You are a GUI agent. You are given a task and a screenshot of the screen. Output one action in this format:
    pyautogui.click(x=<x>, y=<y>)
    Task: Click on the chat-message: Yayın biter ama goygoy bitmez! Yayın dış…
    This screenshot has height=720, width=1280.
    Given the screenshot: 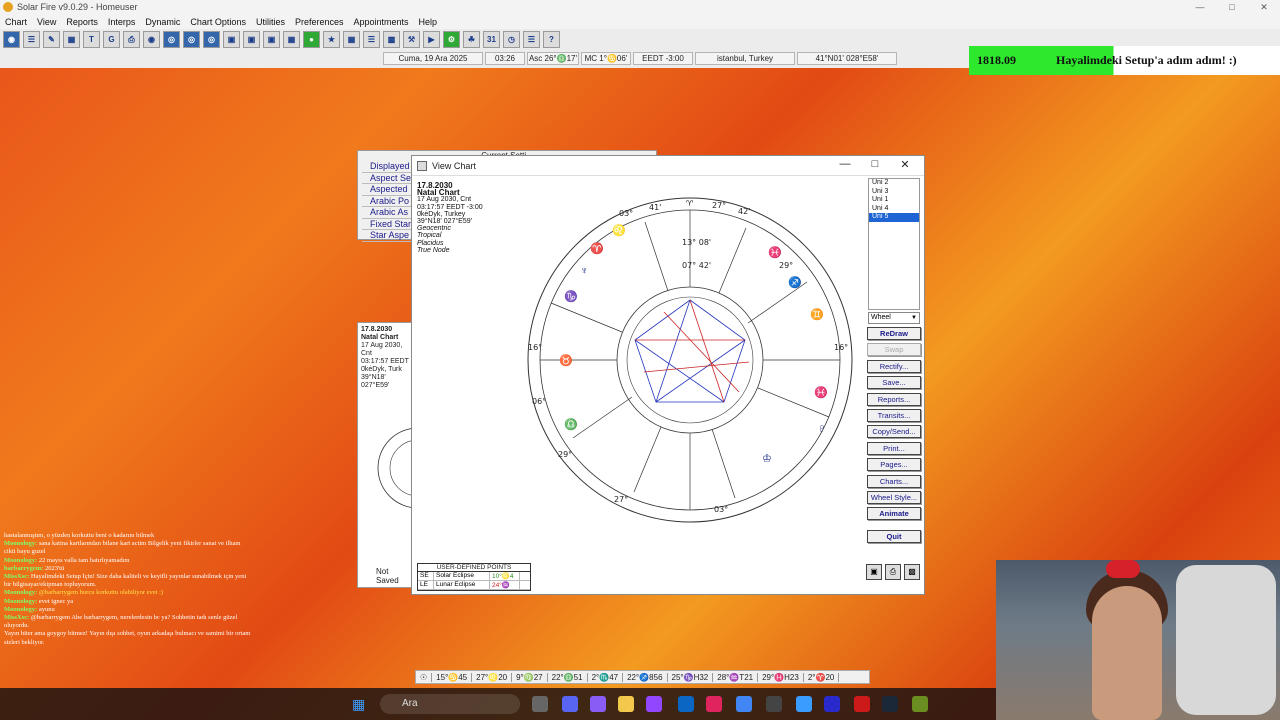 What is the action you would take?
    pyautogui.click(x=127, y=638)
    